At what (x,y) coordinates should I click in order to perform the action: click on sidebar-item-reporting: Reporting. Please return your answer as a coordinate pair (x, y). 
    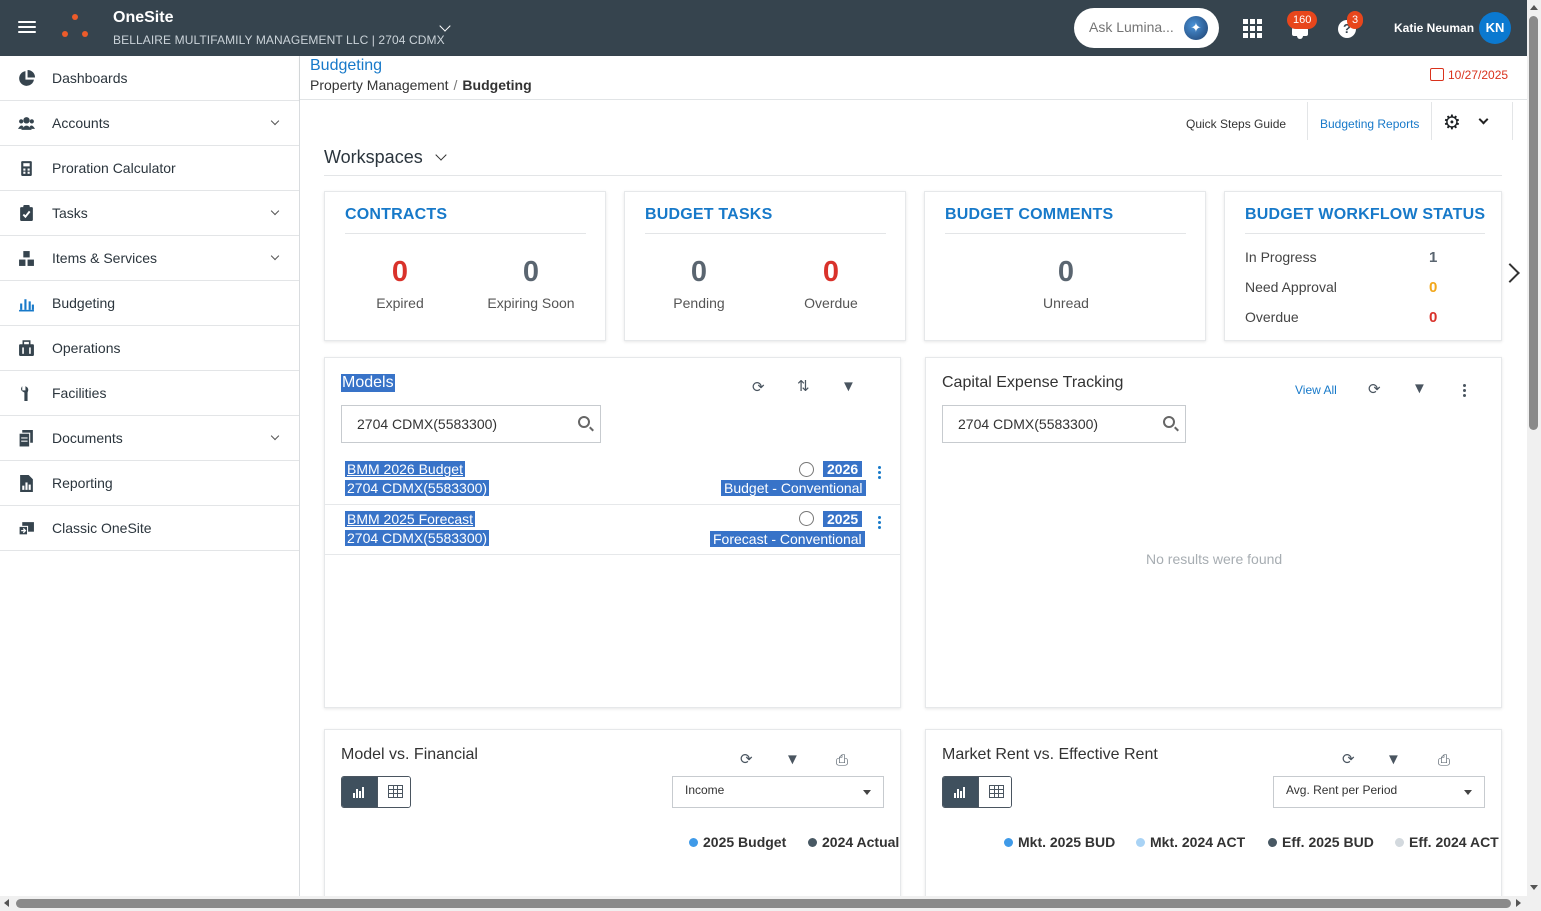
    Looking at the image, I should click on (149, 483).